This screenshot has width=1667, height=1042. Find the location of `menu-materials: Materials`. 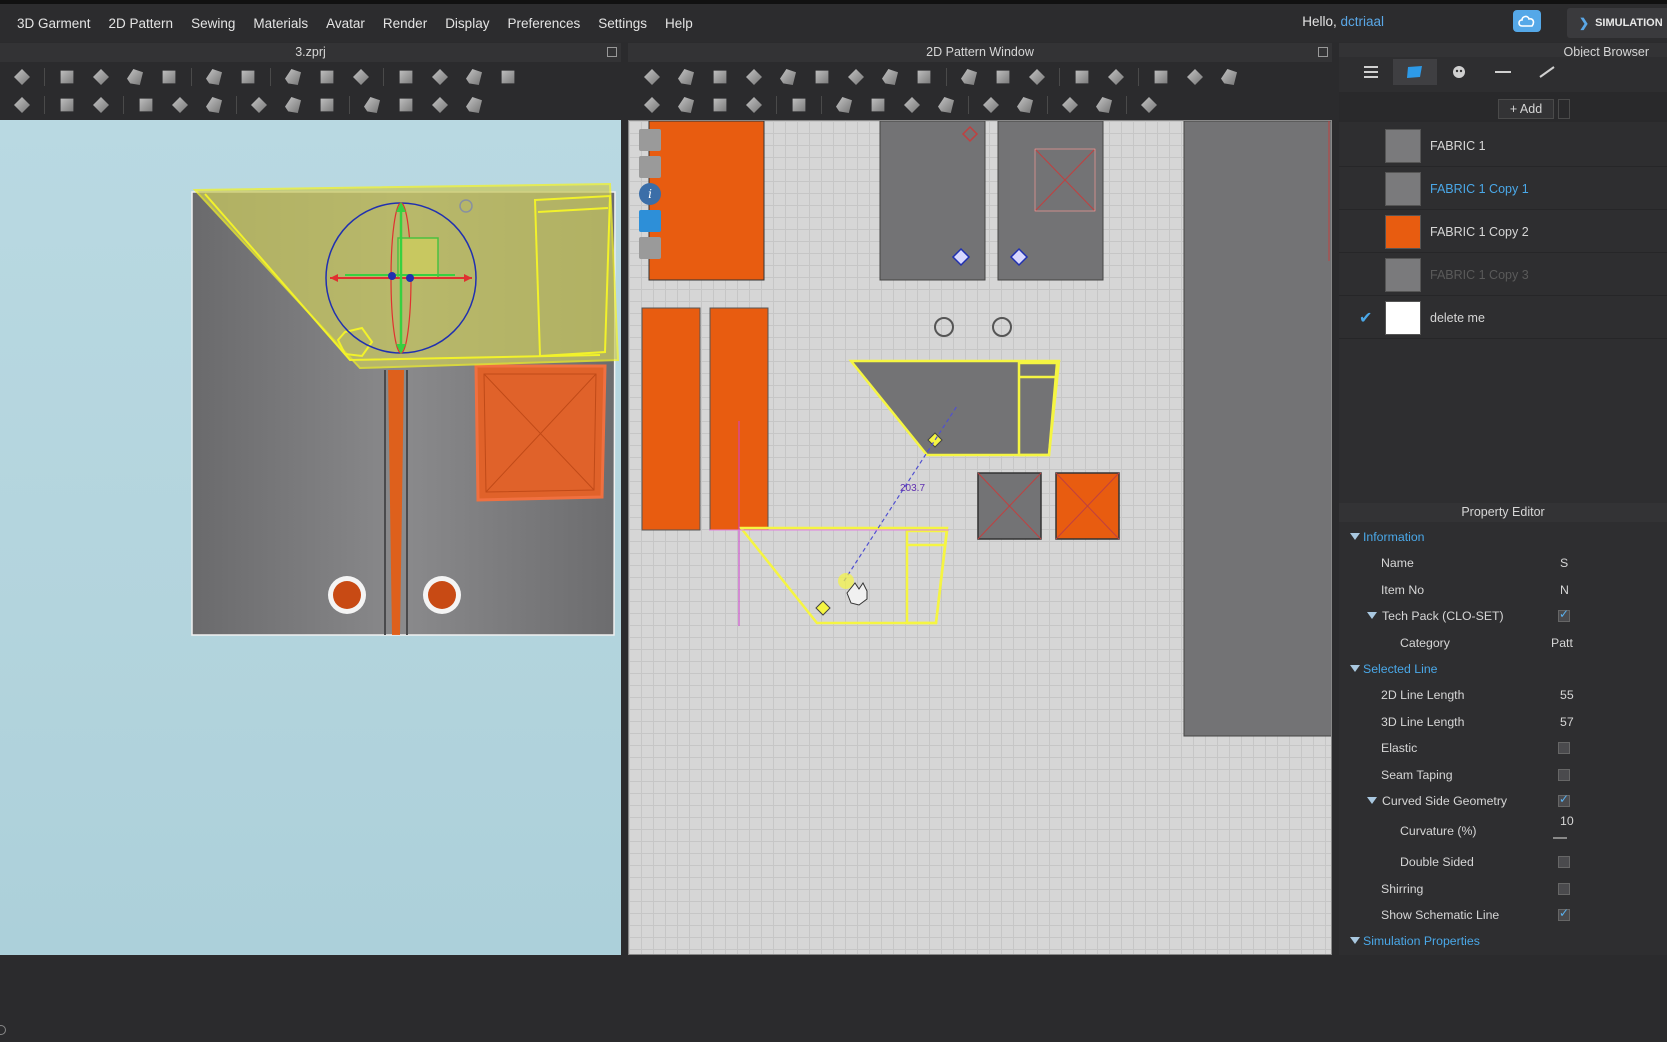

menu-materials: Materials is located at coordinates (280, 23).